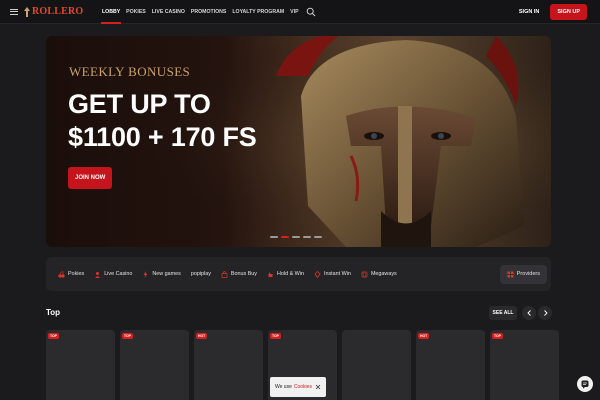  I want to click on category-label: Live Casino, so click(118, 274).